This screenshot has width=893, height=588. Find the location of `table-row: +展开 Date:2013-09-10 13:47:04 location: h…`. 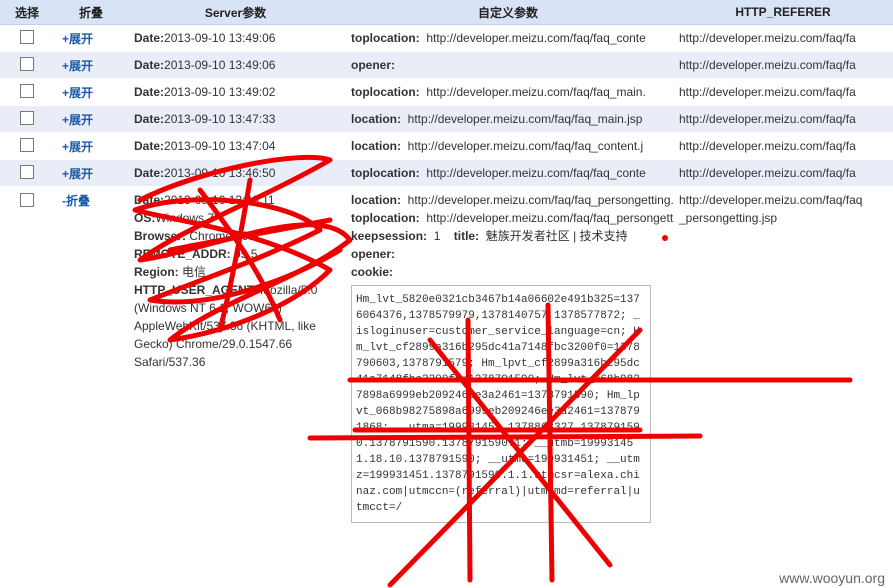

table-row: +展开 Date:2013-09-10 13:47:04 location: h… is located at coordinates (446, 146).